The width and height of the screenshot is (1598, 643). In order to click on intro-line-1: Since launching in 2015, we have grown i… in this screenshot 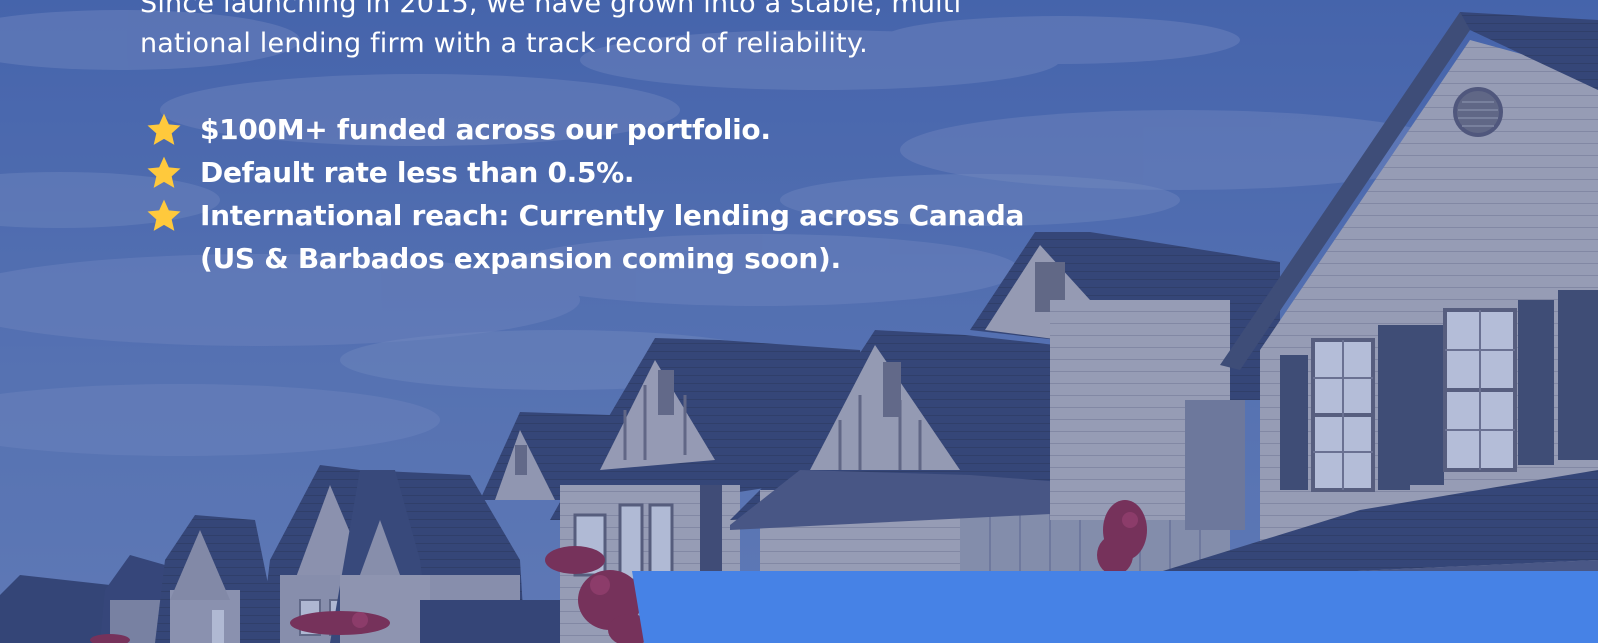, I will do `click(551, 9)`.